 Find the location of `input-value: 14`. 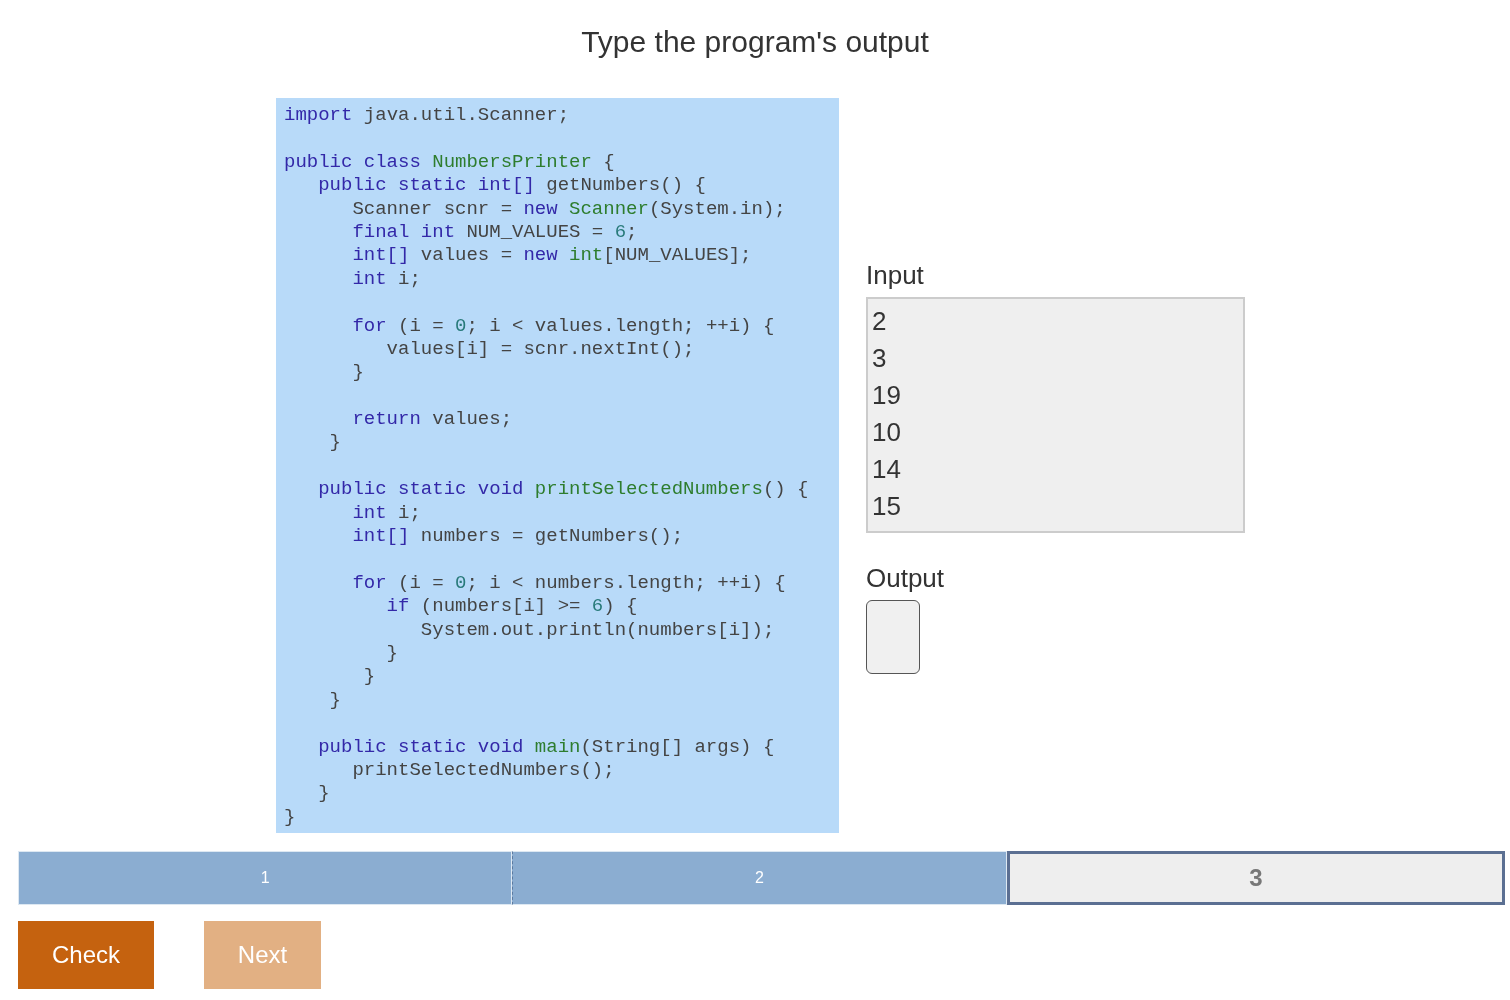

input-value: 14 is located at coordinates (886, 470).